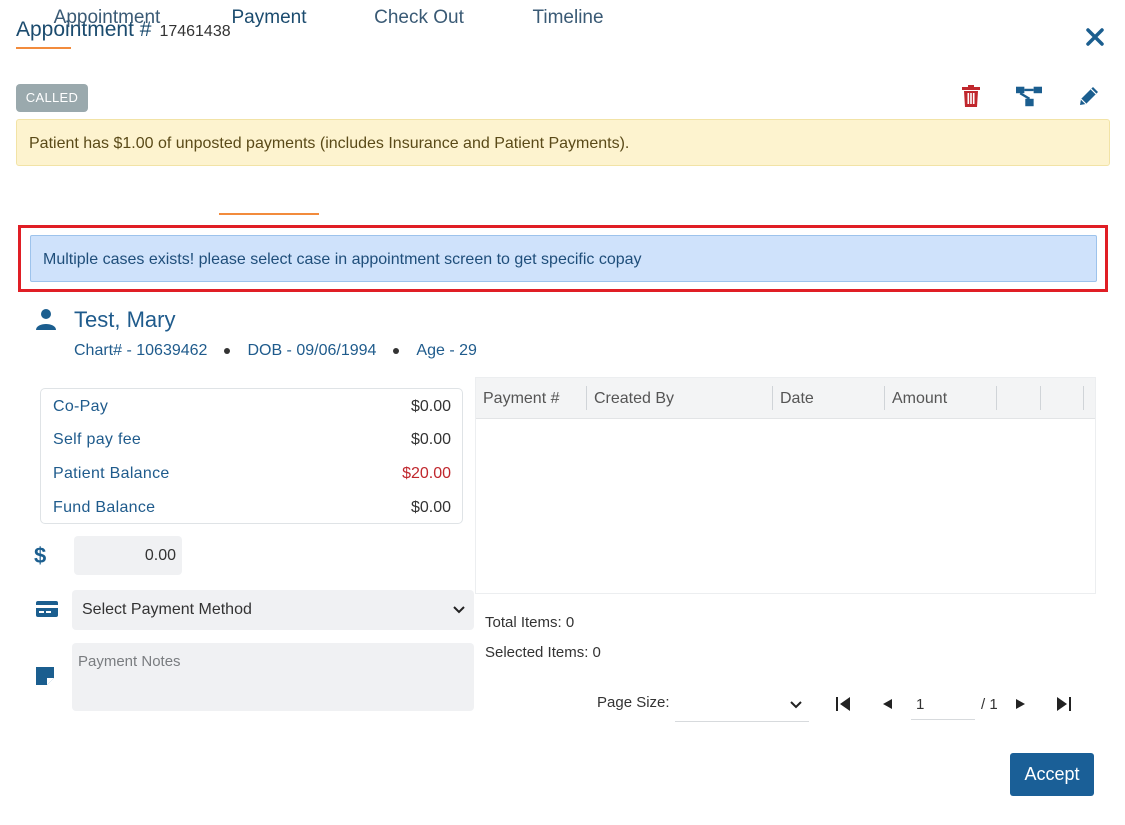  I want to click on page-size-label: Page Size:, so click(633, 702).